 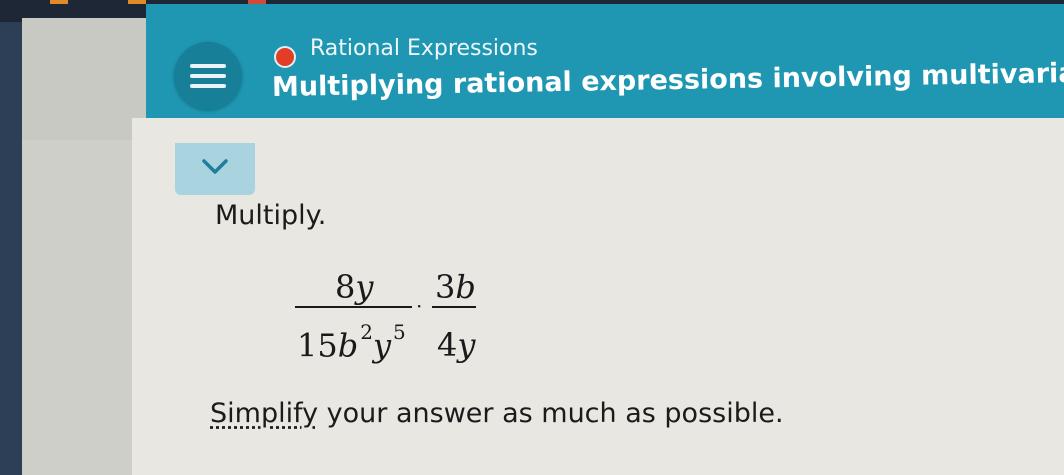 I want to click on chevron-down-icon, so click(x=215, y=166).